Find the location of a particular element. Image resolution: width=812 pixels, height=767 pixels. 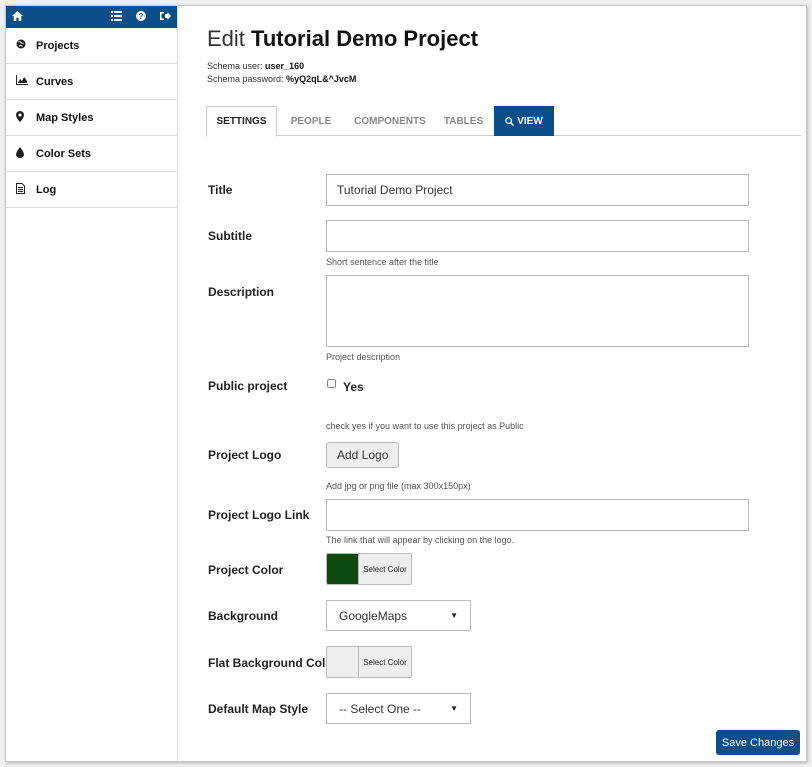

add-logo-button: Add Logo is located at coordinates (363, 455).